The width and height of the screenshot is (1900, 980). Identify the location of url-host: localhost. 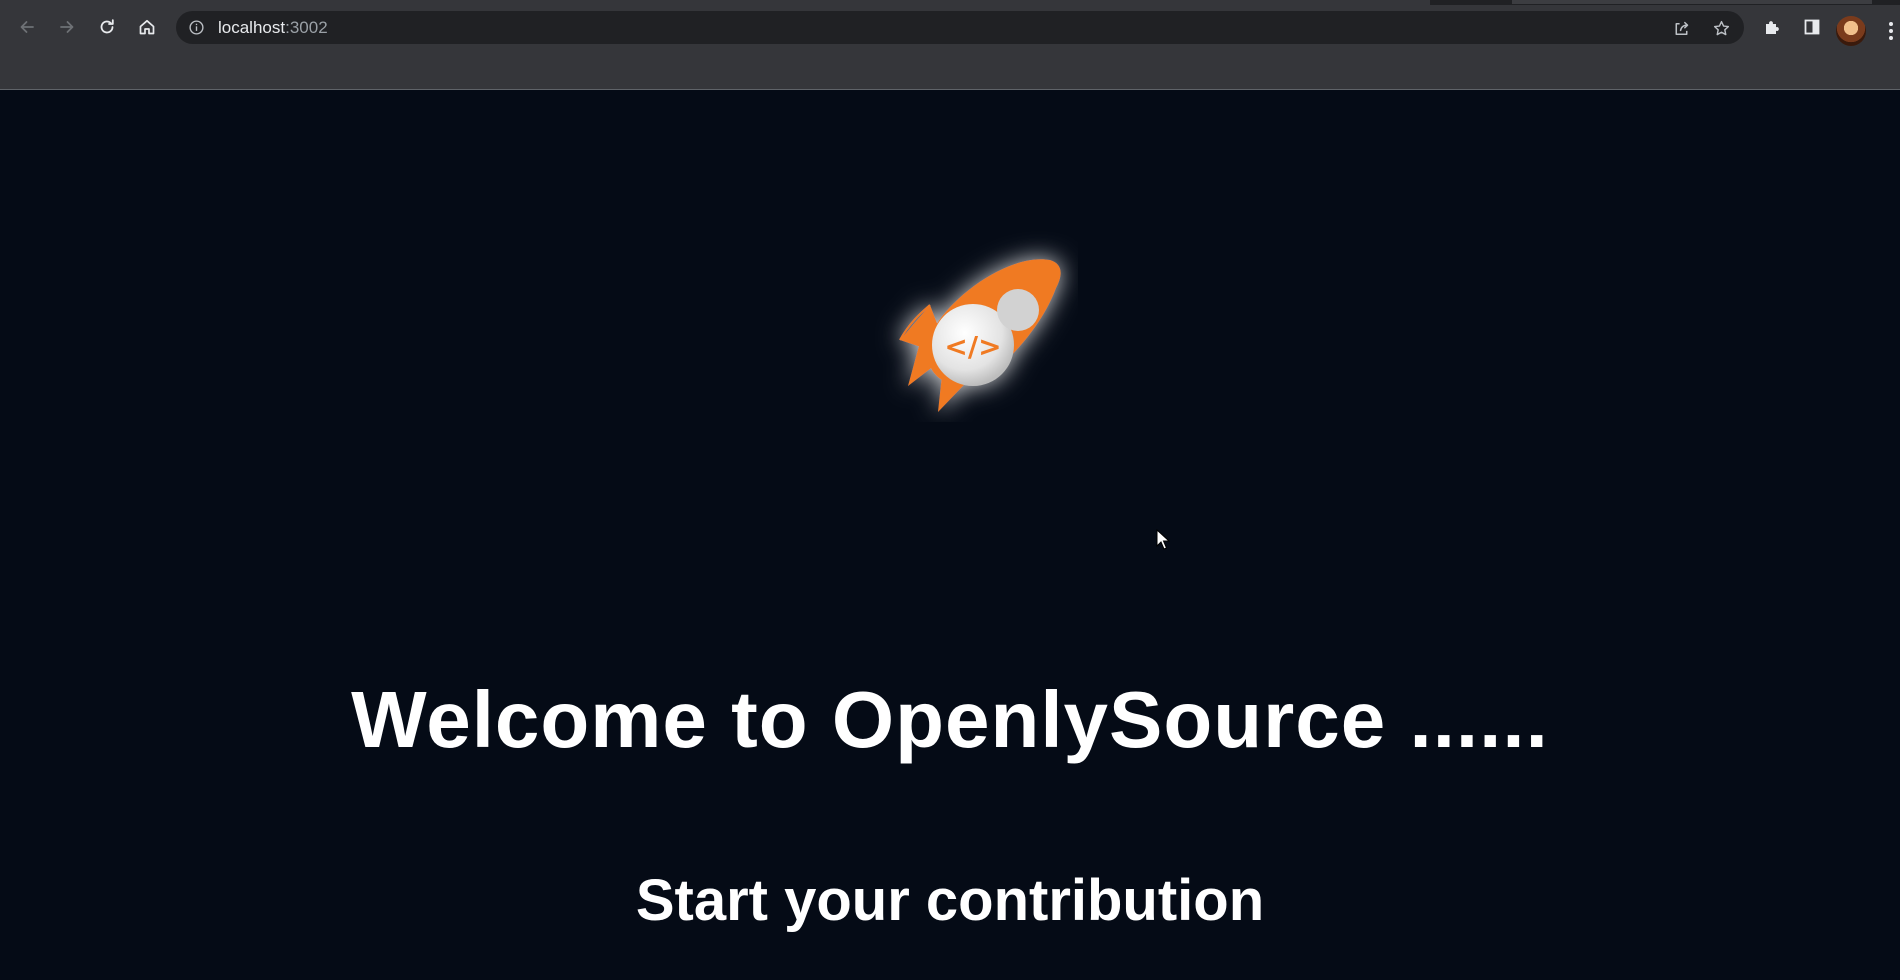
(252, 27).